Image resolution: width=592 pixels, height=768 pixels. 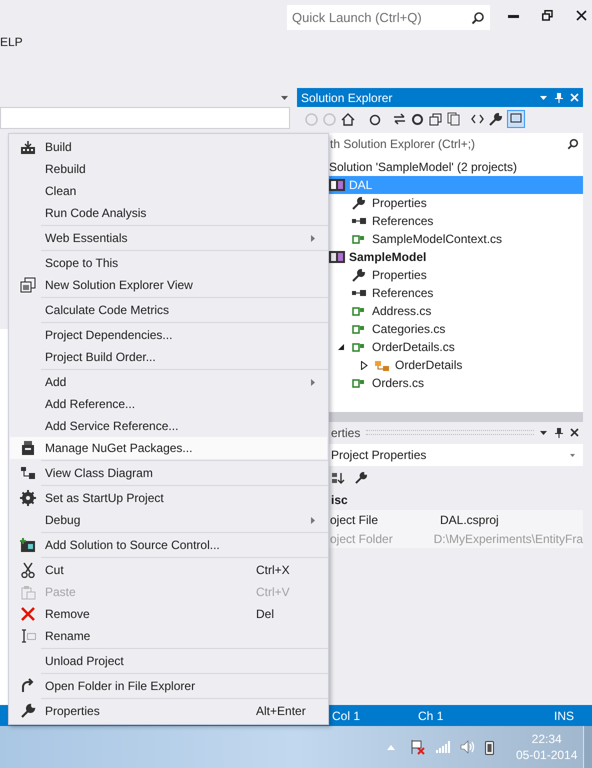 What do you see at coordinates (28, 636) in the screenshot?
I see `rename-icon` at bounding box center [28, 636].